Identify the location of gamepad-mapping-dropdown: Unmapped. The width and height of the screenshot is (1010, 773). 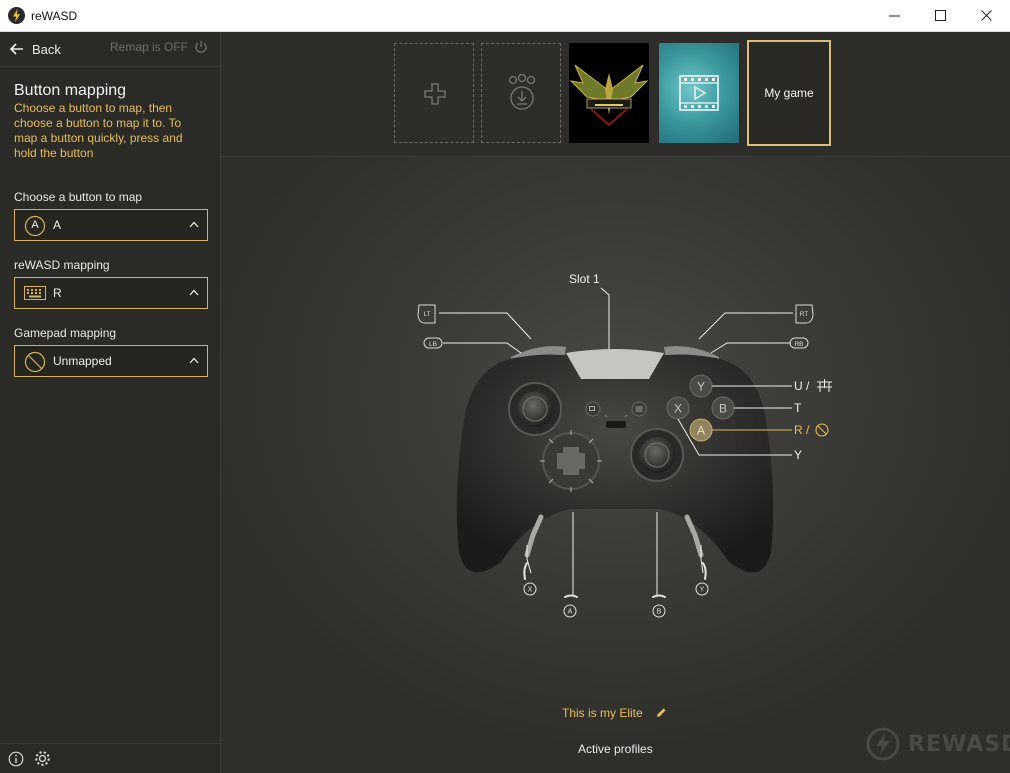
(111, 361).